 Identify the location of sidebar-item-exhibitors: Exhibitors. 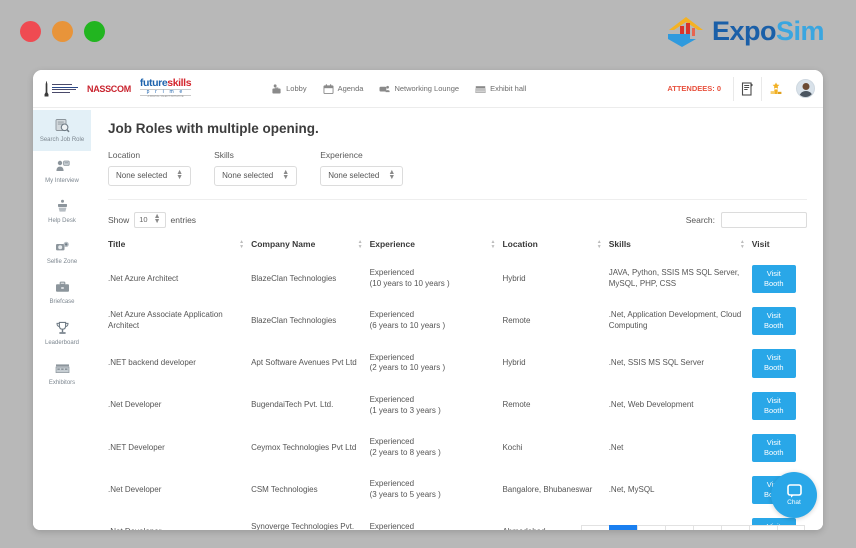
(62, 373).